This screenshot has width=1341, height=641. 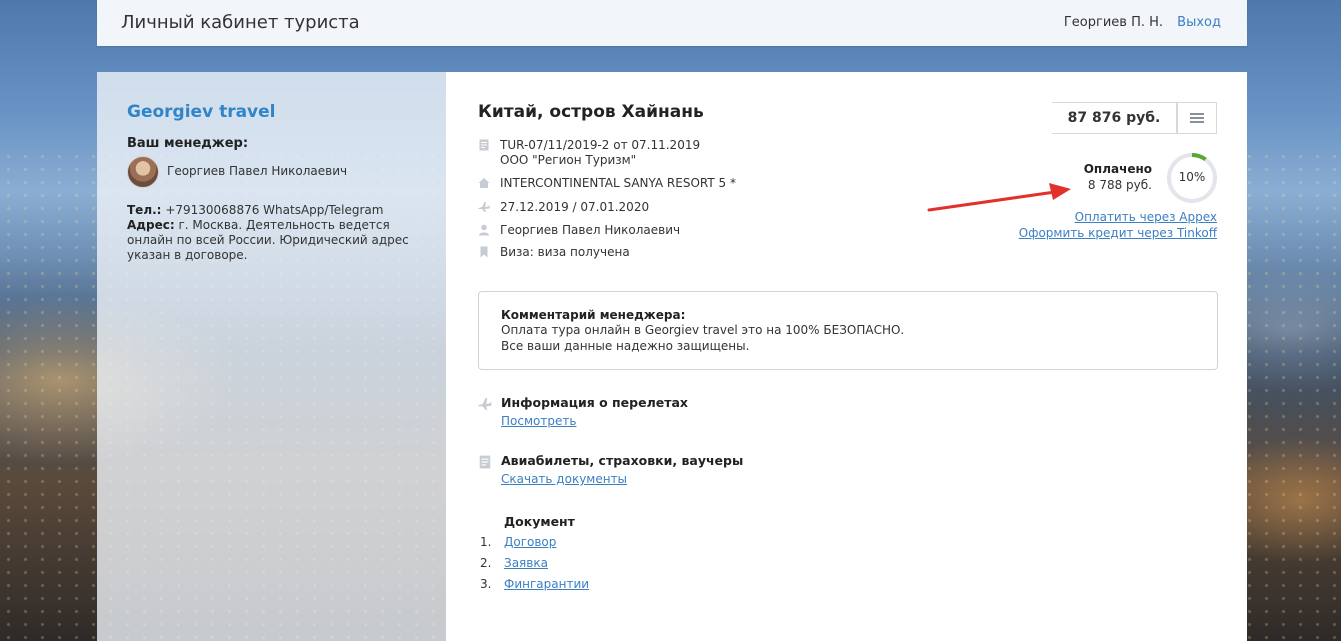 I want to click on pay-appex-link: Оплатить через Appex, so click(x=1146, y=217).